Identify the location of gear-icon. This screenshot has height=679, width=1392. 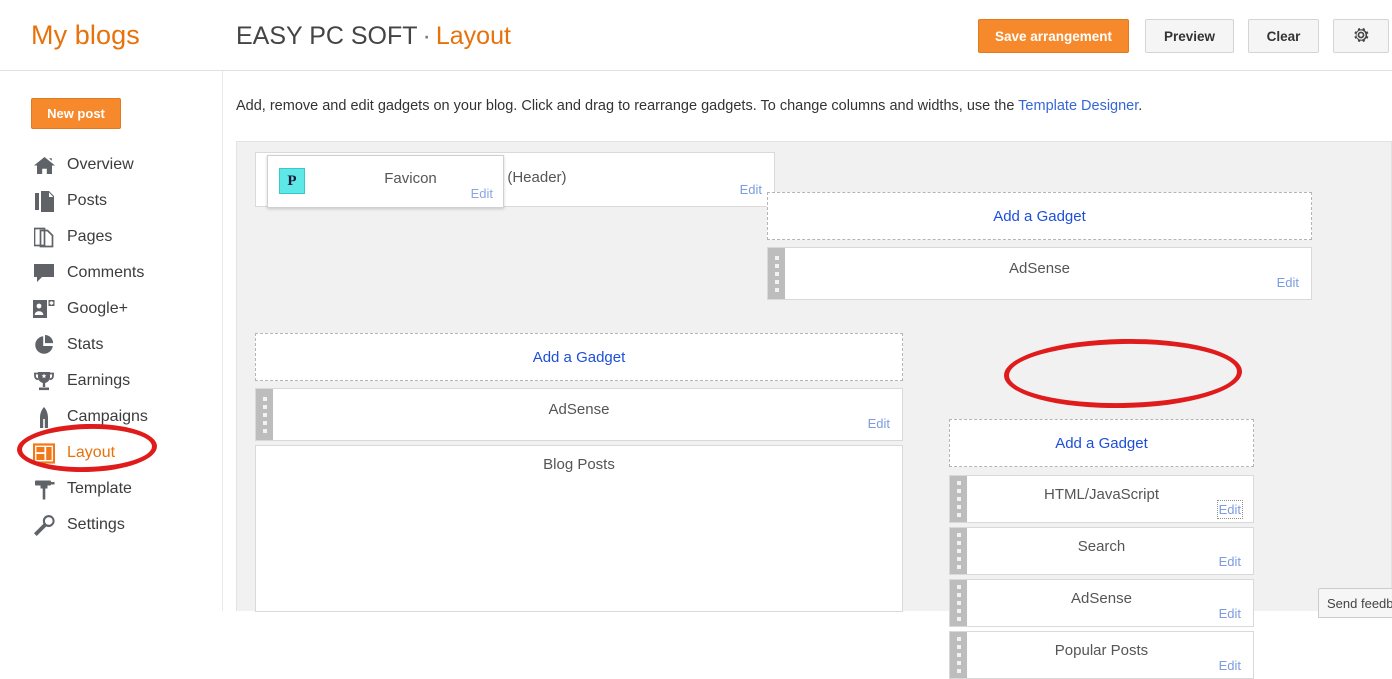
(1361, 36).